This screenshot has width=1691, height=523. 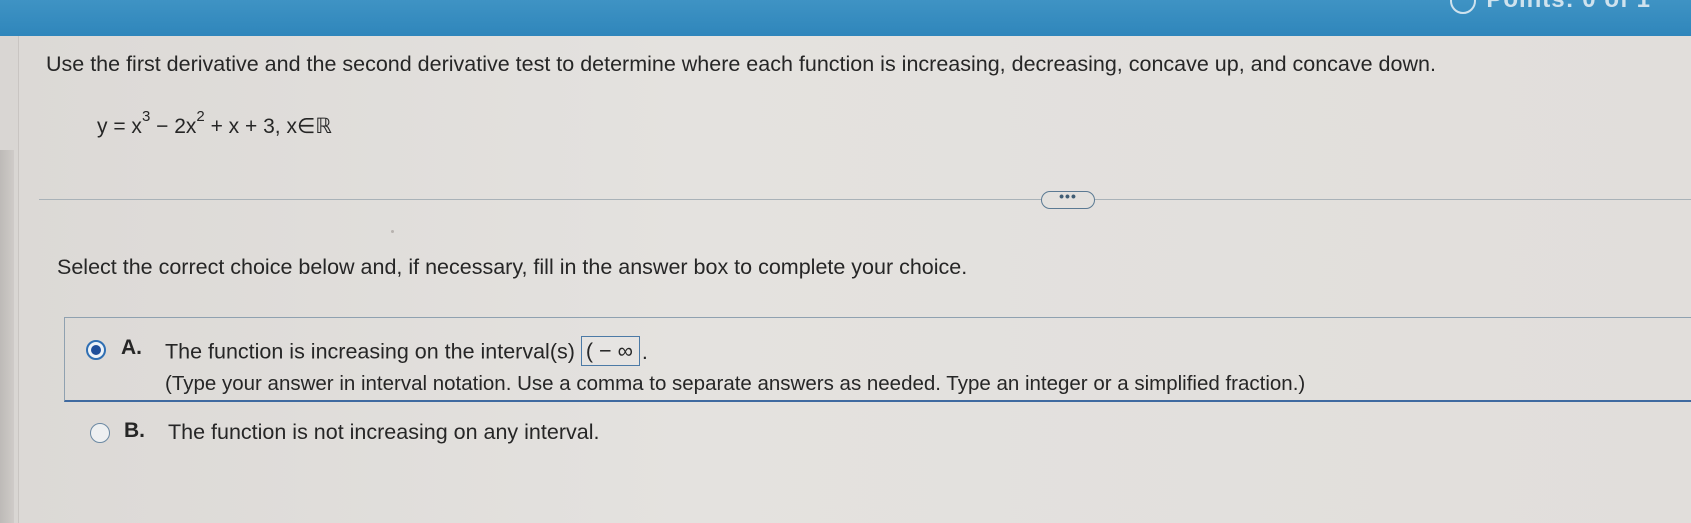 What do you see at coordinates (134, 430) in the screenshot?
I see `choice-b-letter: B.` at bounding box center [134, 430].